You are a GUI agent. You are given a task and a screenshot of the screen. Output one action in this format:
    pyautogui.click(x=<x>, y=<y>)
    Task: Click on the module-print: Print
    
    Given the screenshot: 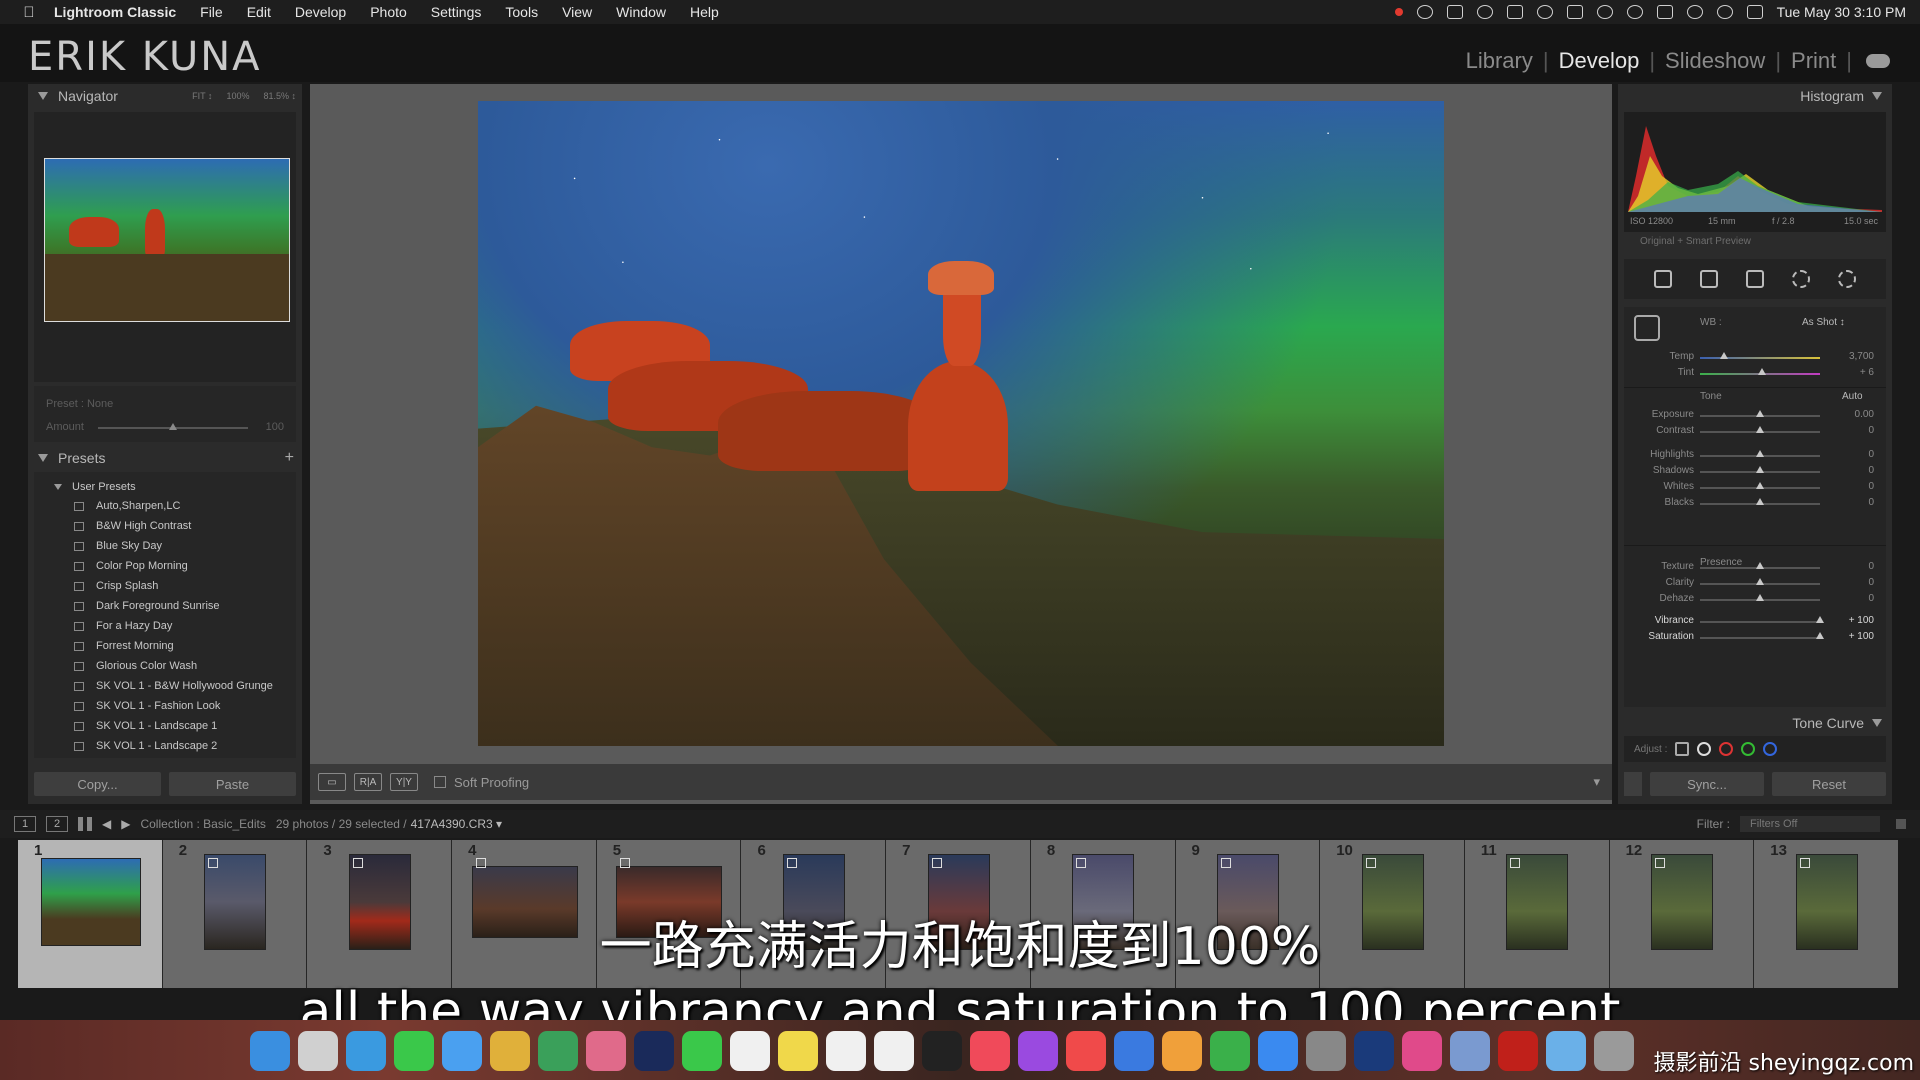 What is the action you would take?
    pyautogui.click(x=1813, y=61)
    